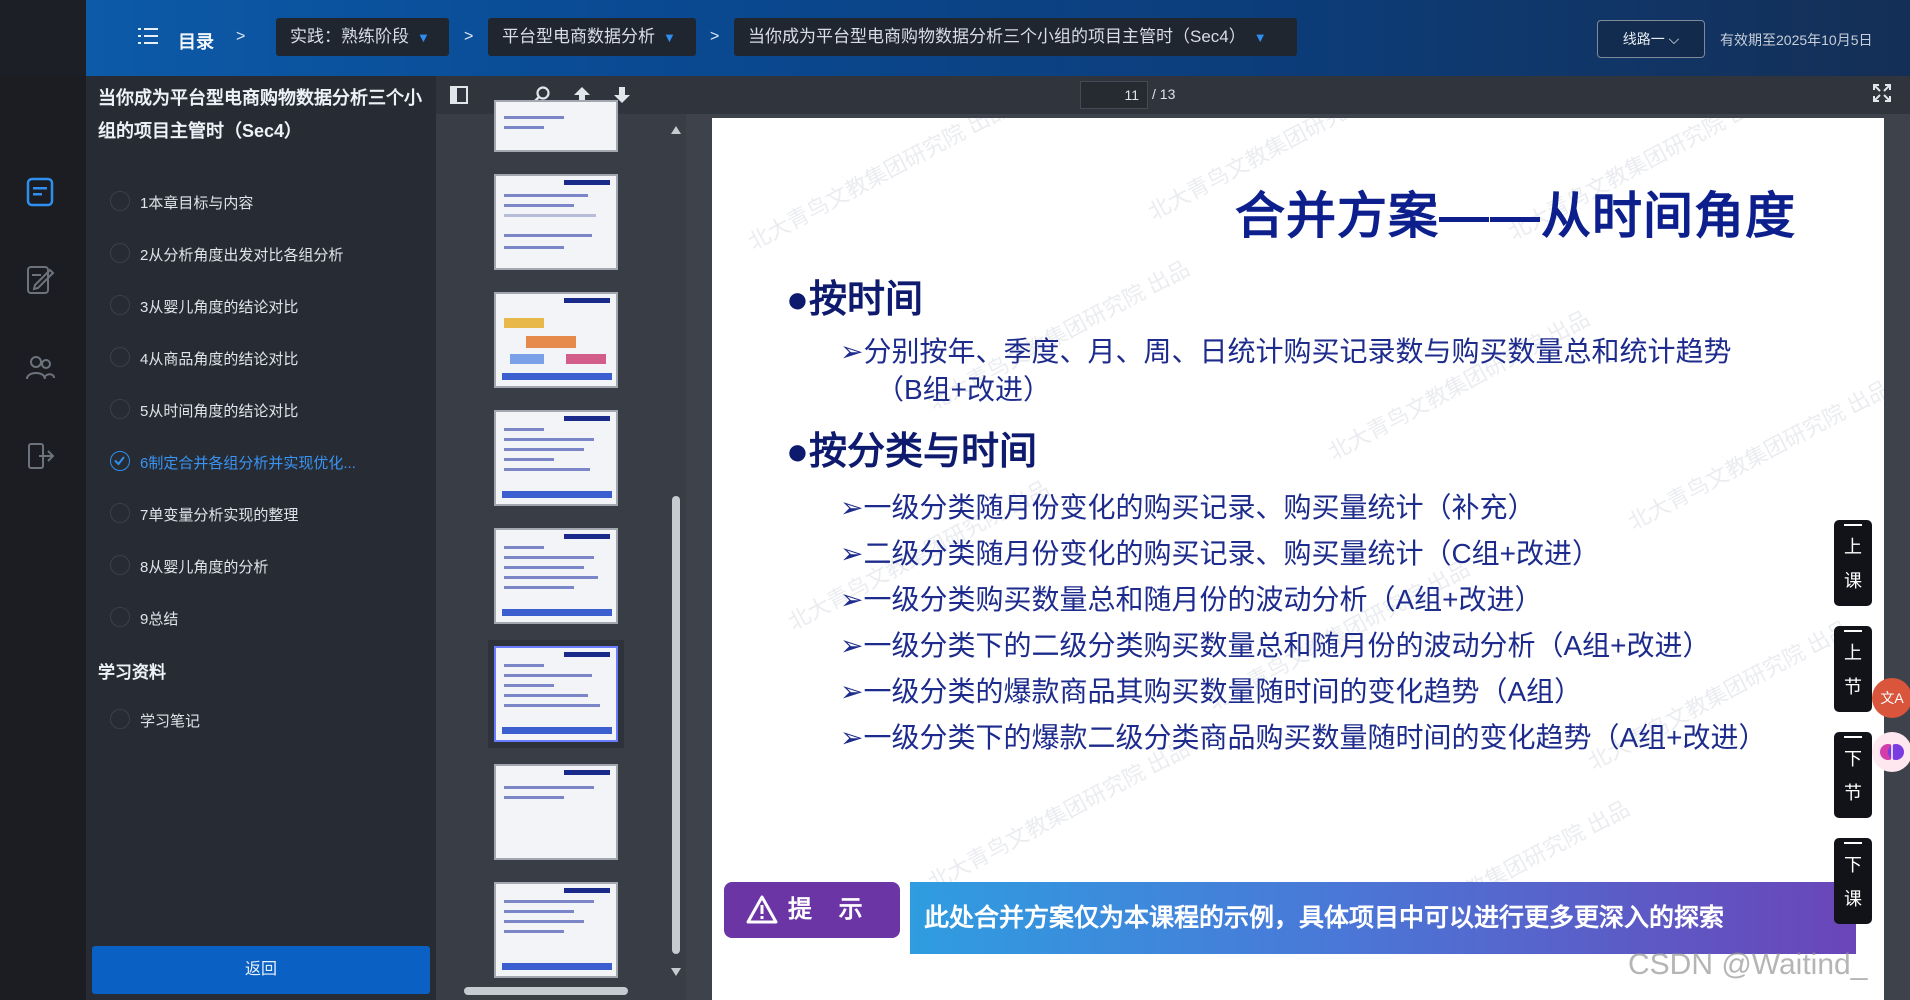  I want to click on breadcrumb-chapter: 当你成为平台型电商购物数据分析三个小组的项目主管时（Sec4） ▼, so click(1015, 37).